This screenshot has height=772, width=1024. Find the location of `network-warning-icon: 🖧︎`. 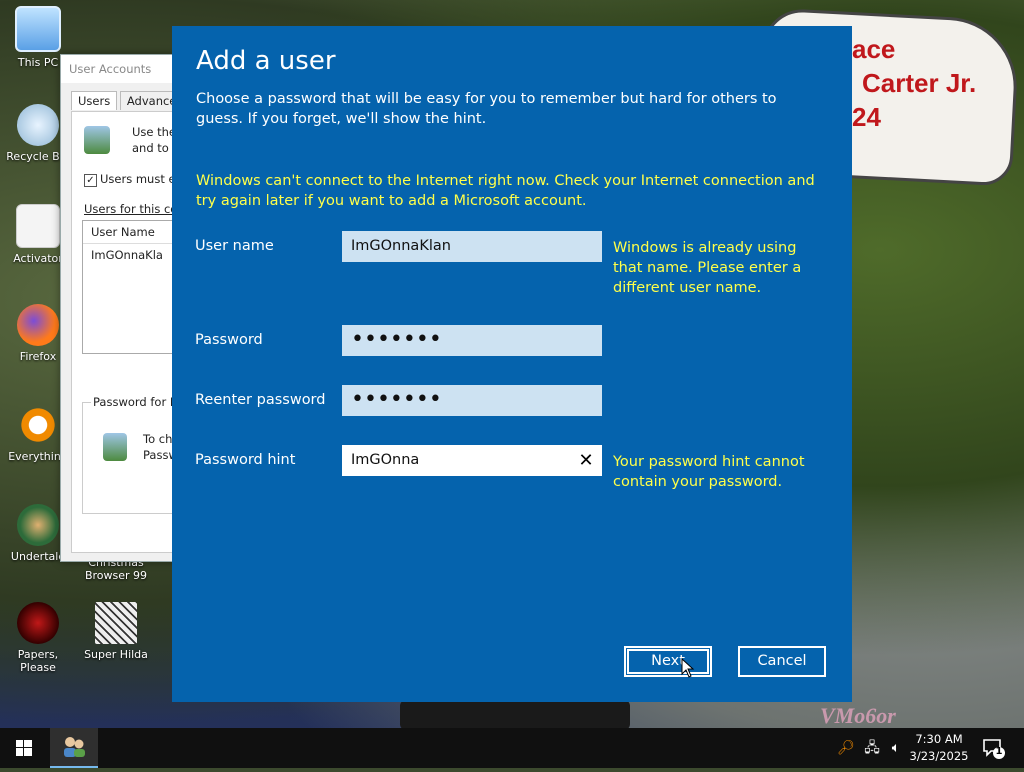

network-warning-icon: 🖧︎ is located at coordinates (872, 748).